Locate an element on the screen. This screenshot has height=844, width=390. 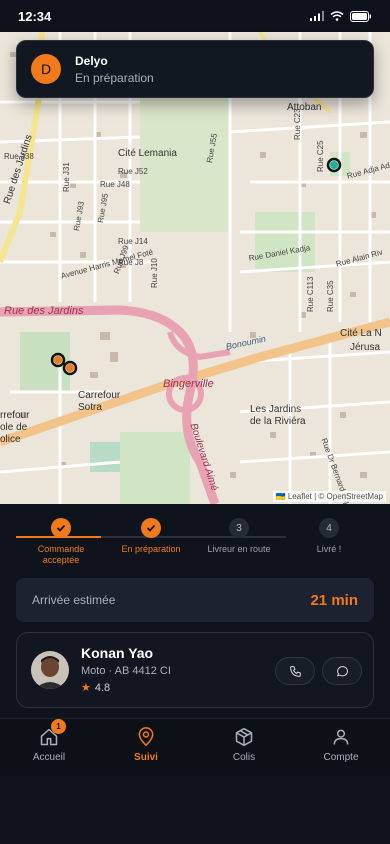
map-label-rue-des-jardins-h: Rue des Jardins is located at coordinates (44, 311).